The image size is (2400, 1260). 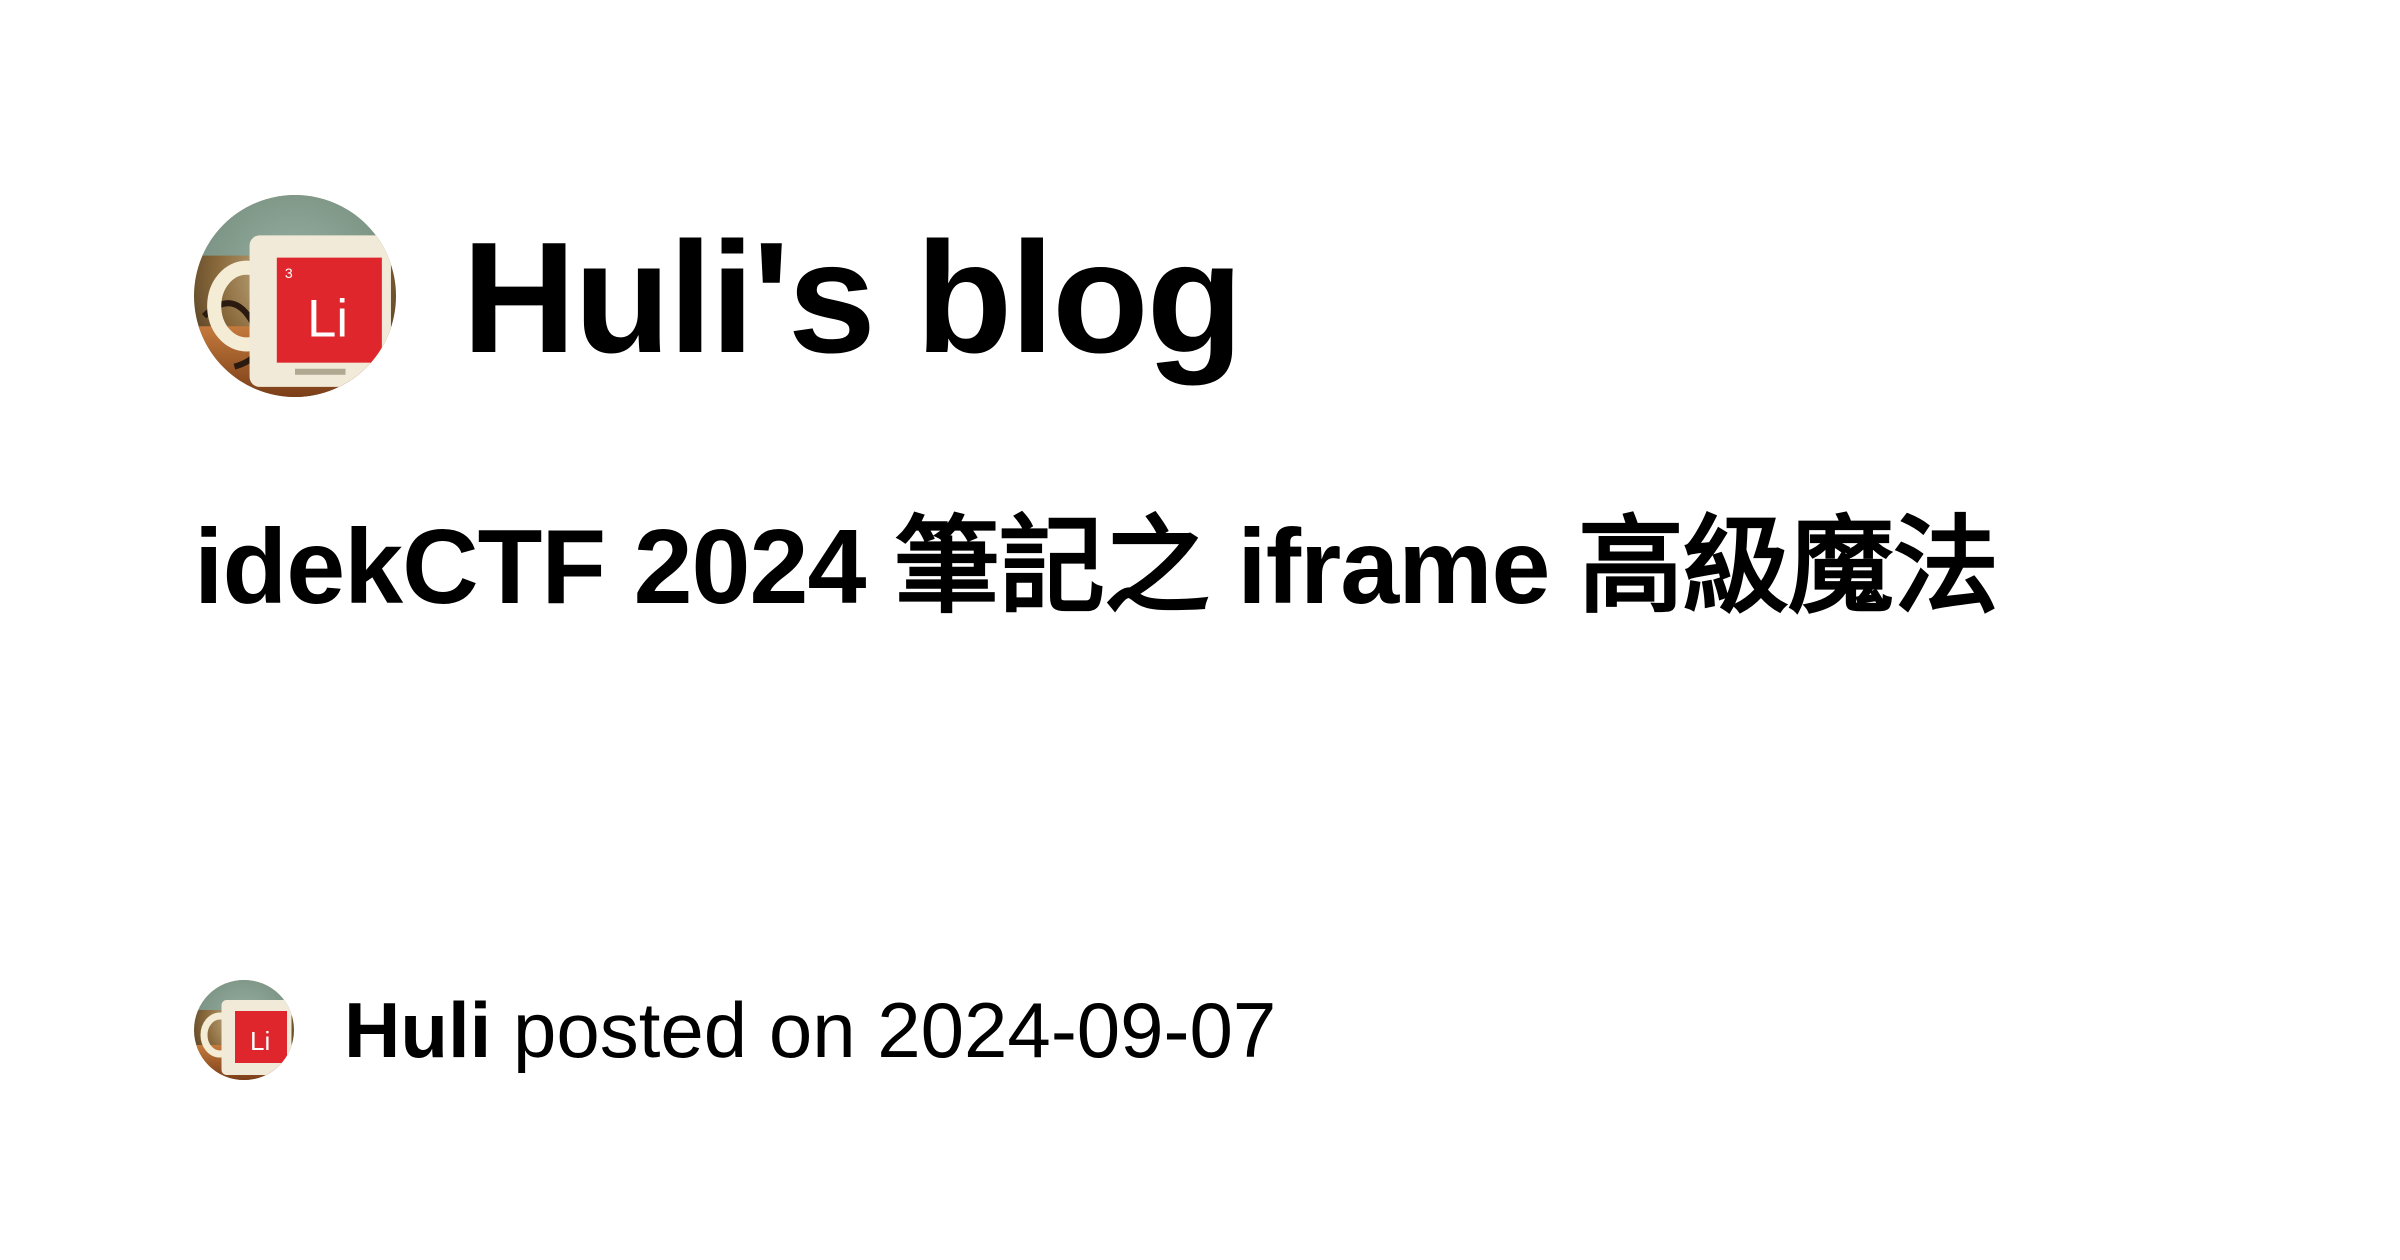 I want to click on author-avatar: Li, so click(x=244, y=1030).